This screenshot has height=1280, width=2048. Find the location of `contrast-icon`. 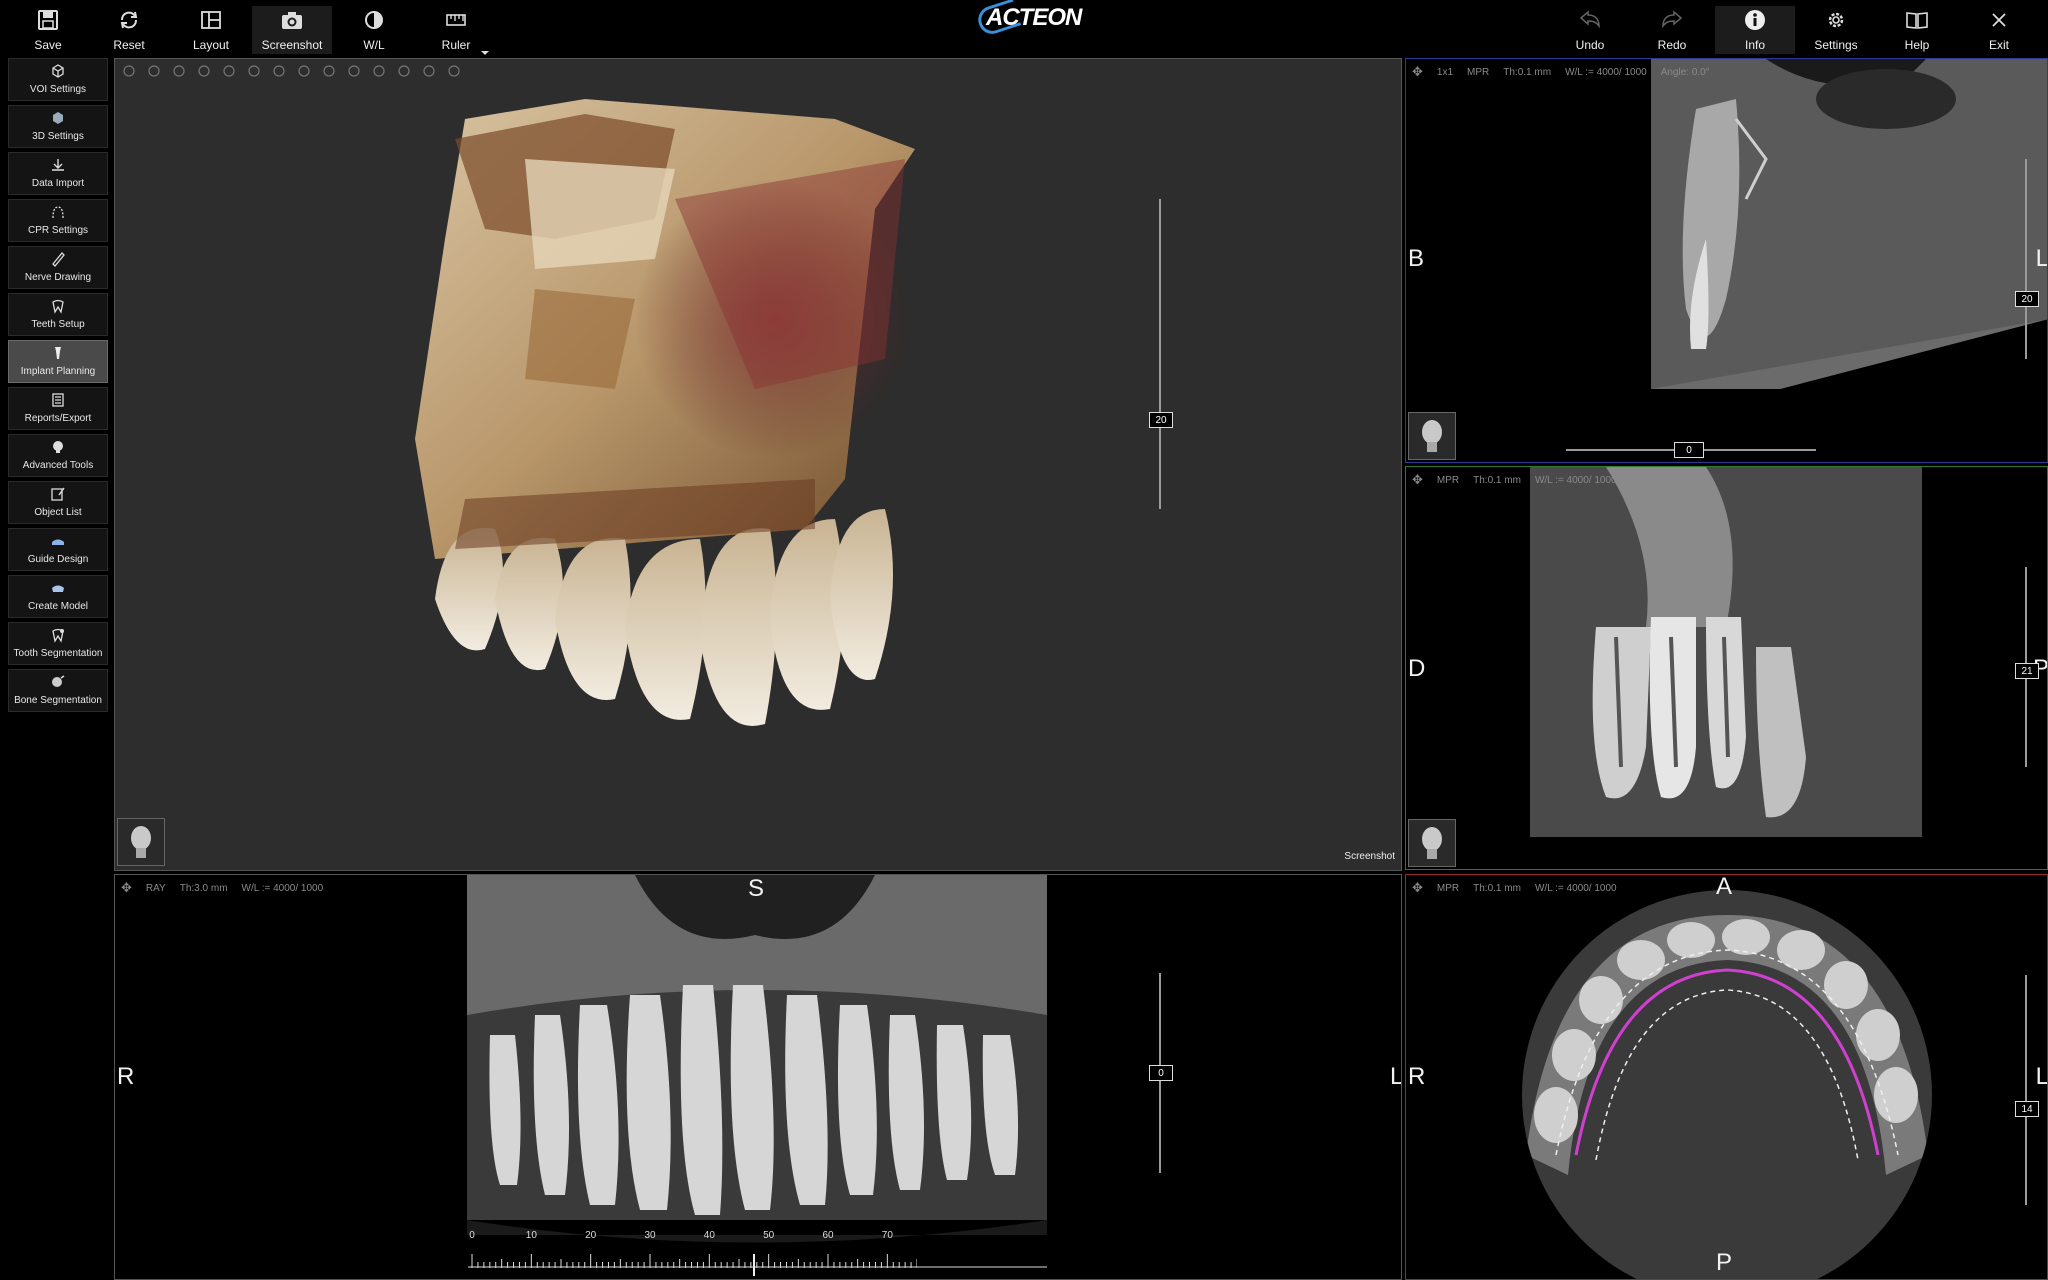

contrast-icon is located at coordinates (374, 20).